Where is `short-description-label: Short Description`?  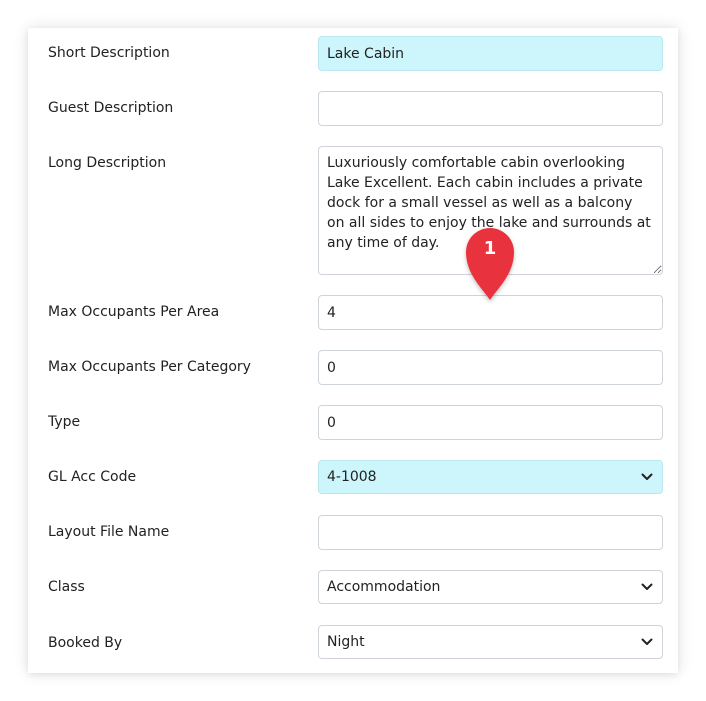 short-description-label: Short Description is located at coordinates (109, 53).